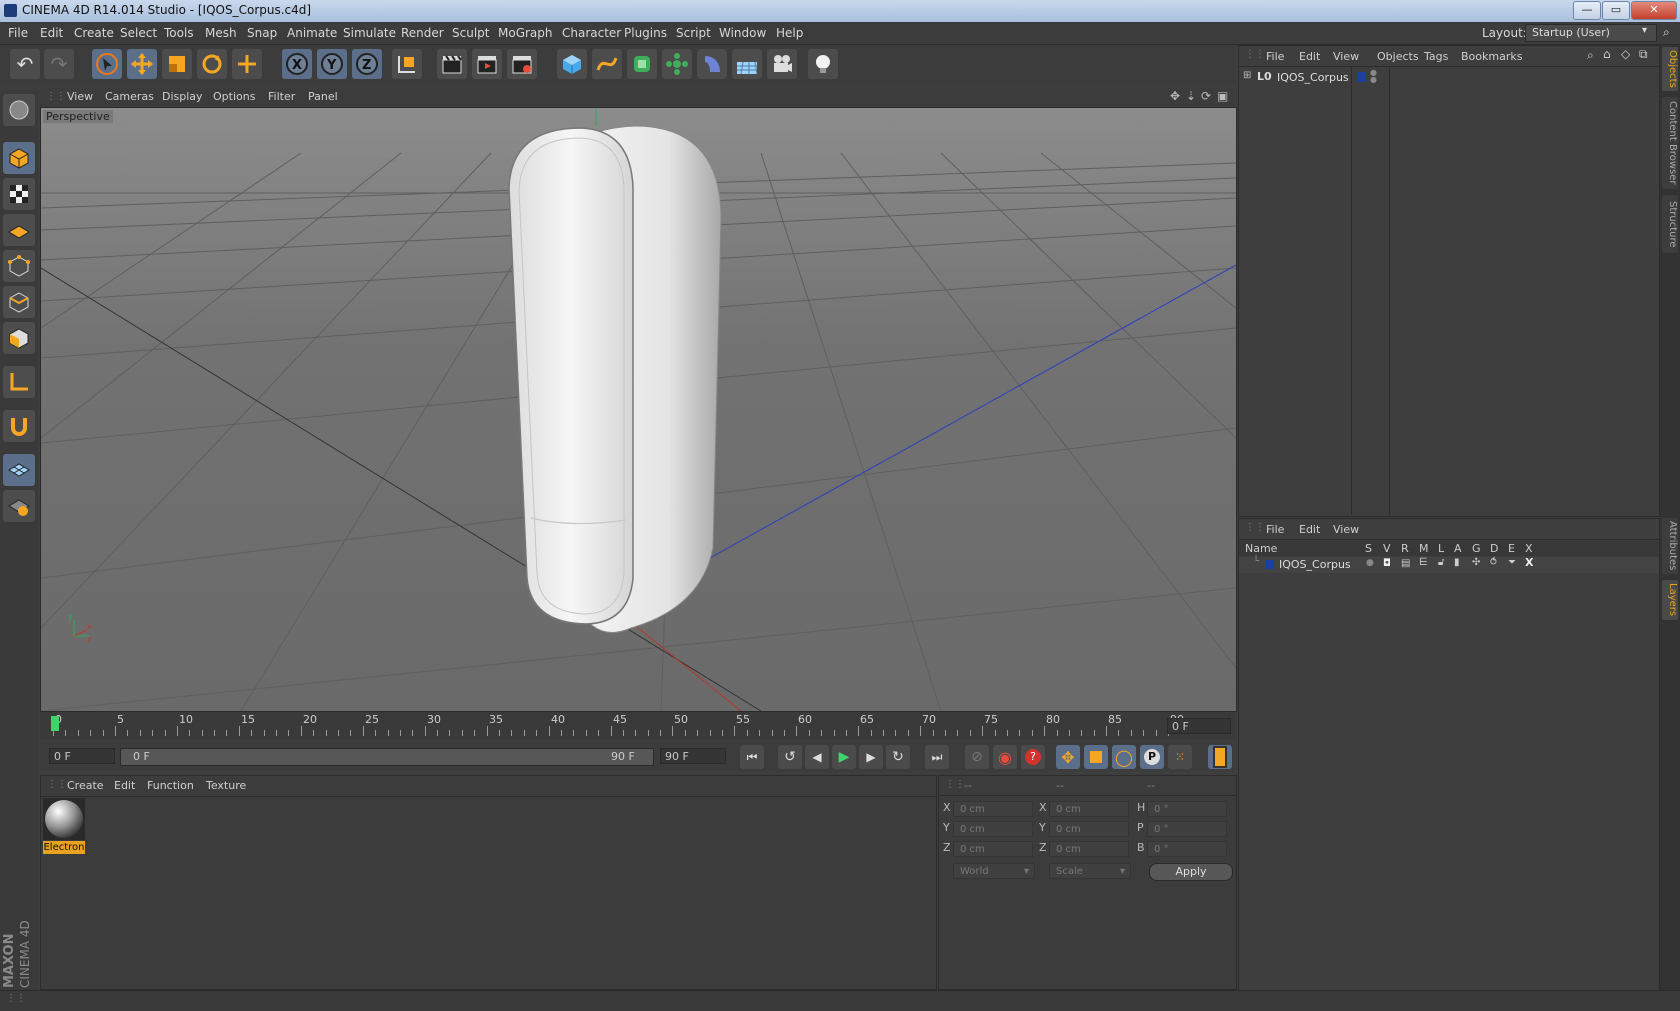  Describe the element at coordinates (1368, 548) in the screenshot. I see `col-solo: S` at that location.